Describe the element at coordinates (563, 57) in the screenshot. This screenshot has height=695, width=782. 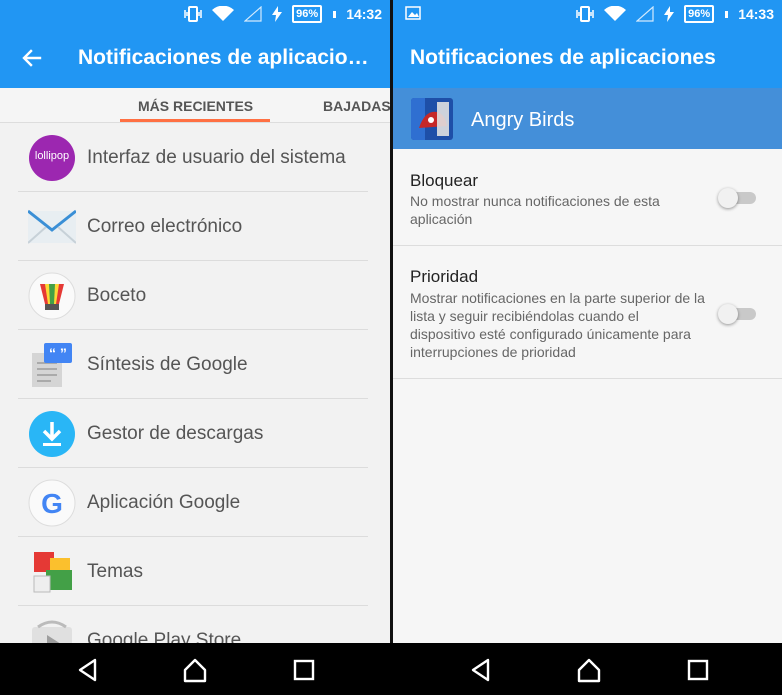
I see `page-title: Notificaciones de aplicaciones` at that location.